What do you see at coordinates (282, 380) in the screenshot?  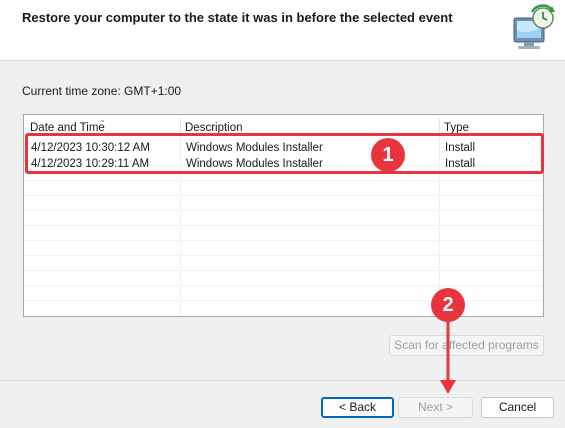 I see `footer-divider` at bounding box center [282, 380].